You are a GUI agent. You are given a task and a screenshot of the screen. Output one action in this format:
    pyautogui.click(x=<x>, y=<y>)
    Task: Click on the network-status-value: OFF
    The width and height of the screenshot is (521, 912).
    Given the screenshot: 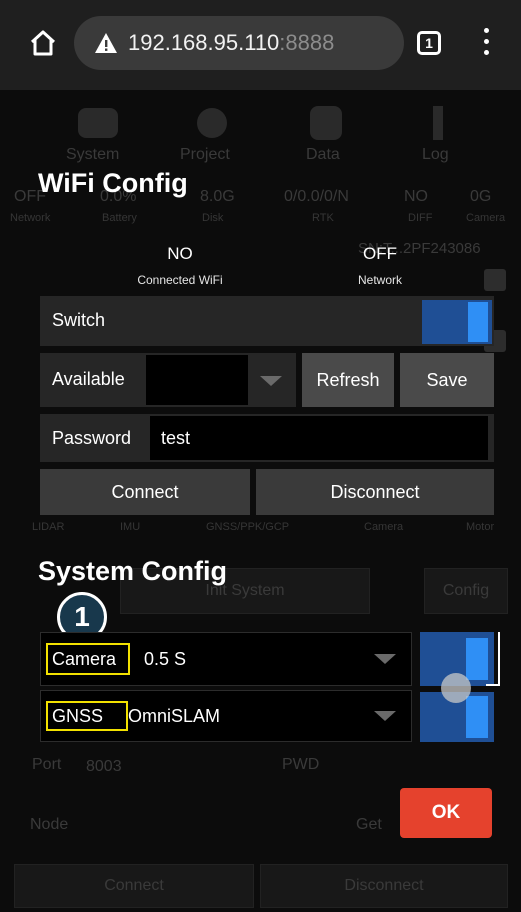 What is the action you would take?
    pyautogui.click(x=380, y=253)
    